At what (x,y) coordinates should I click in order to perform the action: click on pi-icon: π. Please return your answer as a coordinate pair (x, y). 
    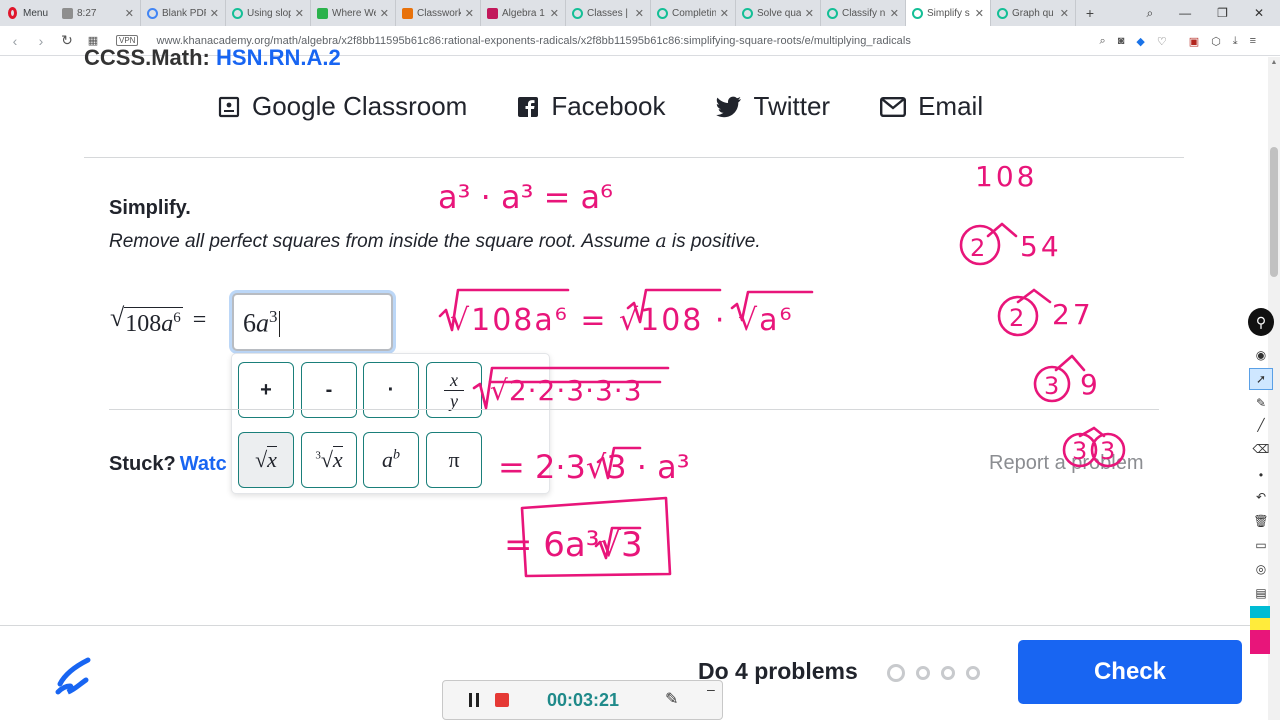
    Looking at the image, I should click on (454, 459).